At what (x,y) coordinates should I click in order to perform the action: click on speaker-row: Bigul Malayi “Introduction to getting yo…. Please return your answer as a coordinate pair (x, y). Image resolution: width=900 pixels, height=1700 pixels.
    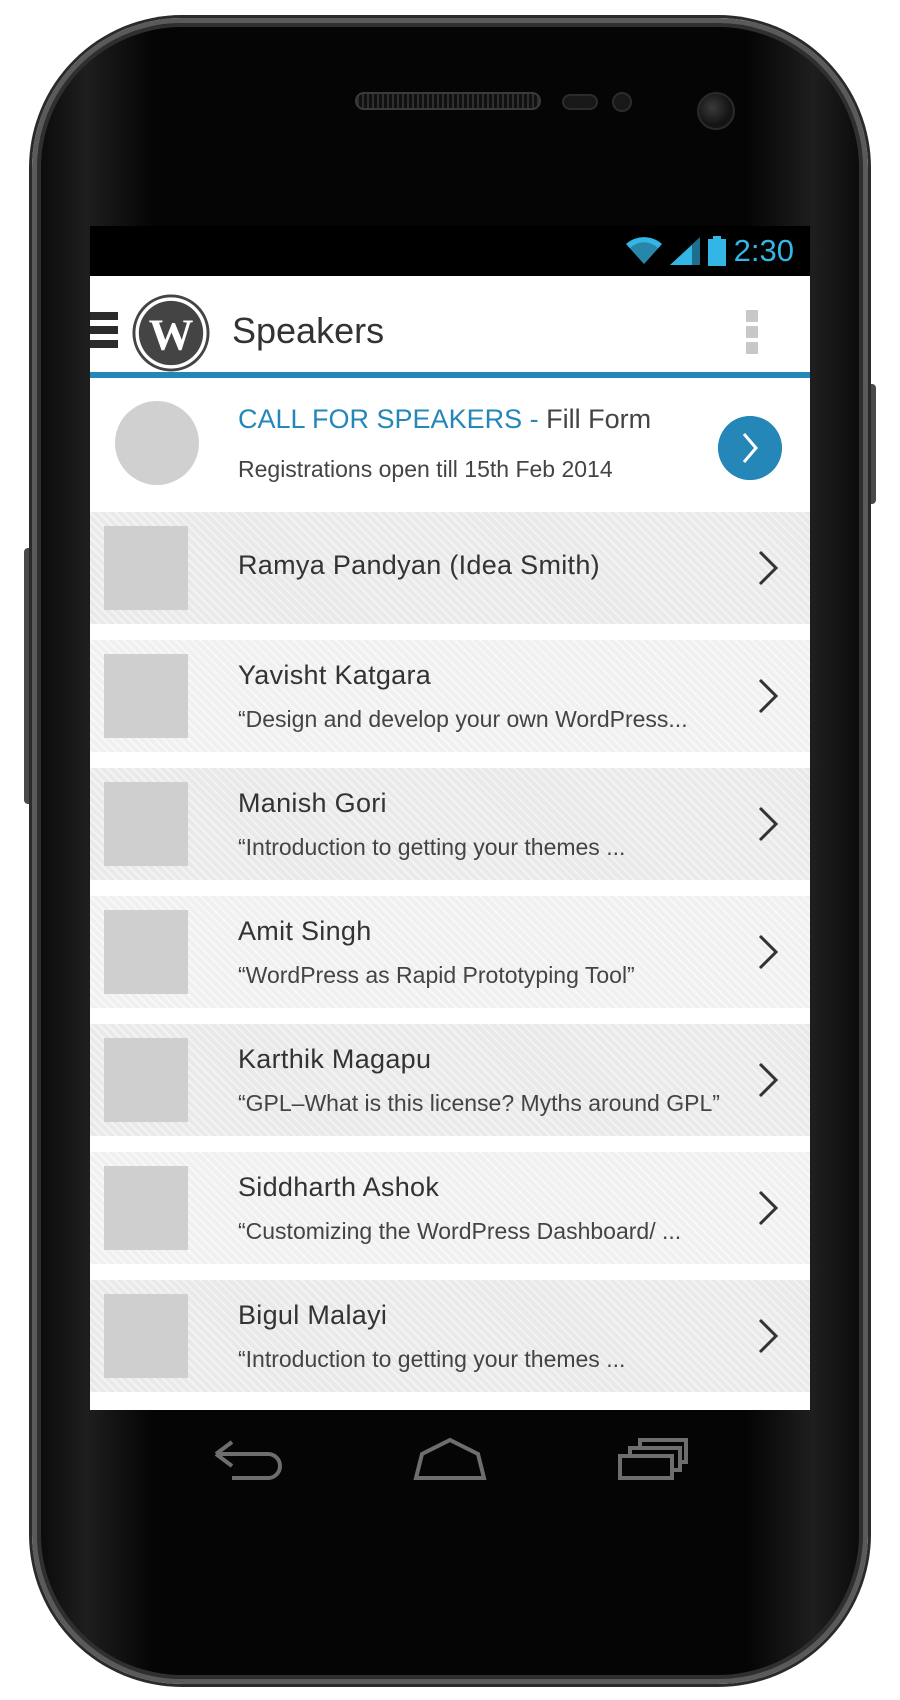
    Looking at the image, I should click on (450, 1336).